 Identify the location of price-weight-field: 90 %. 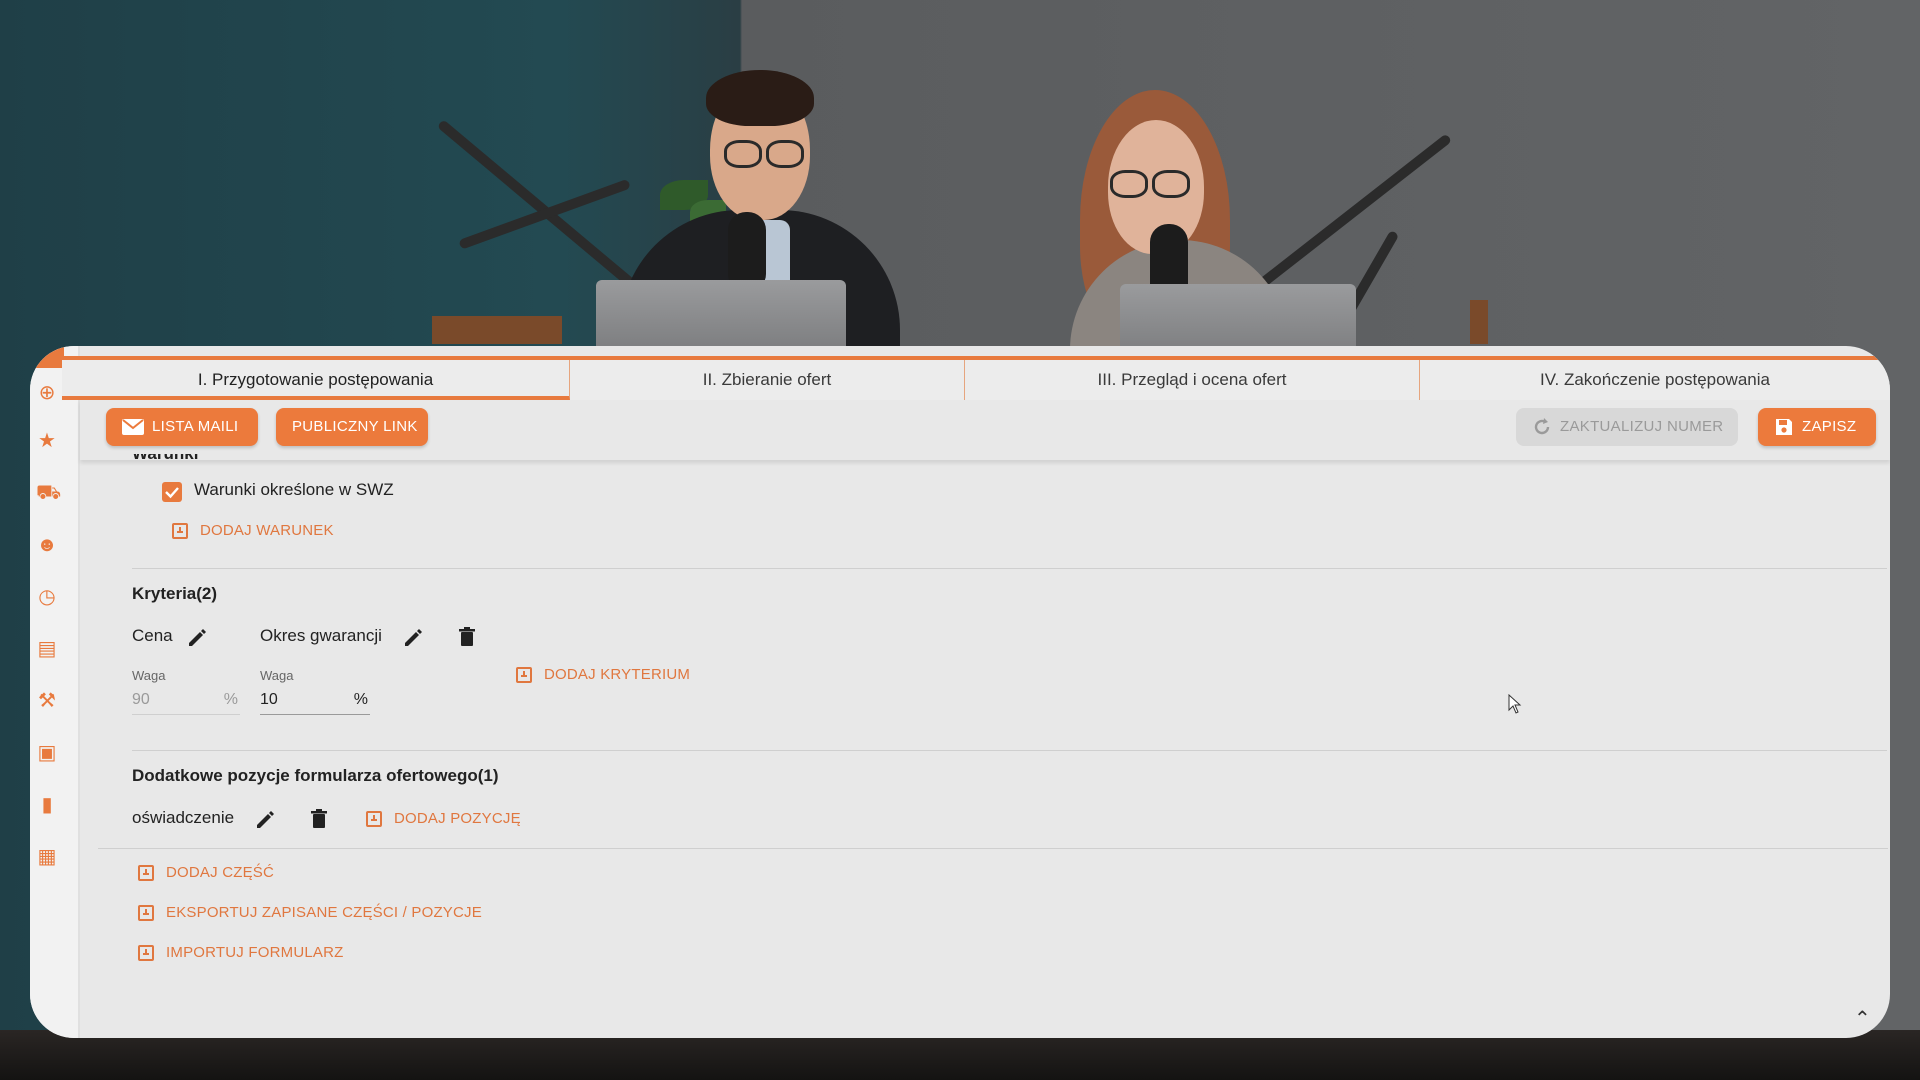
(186, 700).